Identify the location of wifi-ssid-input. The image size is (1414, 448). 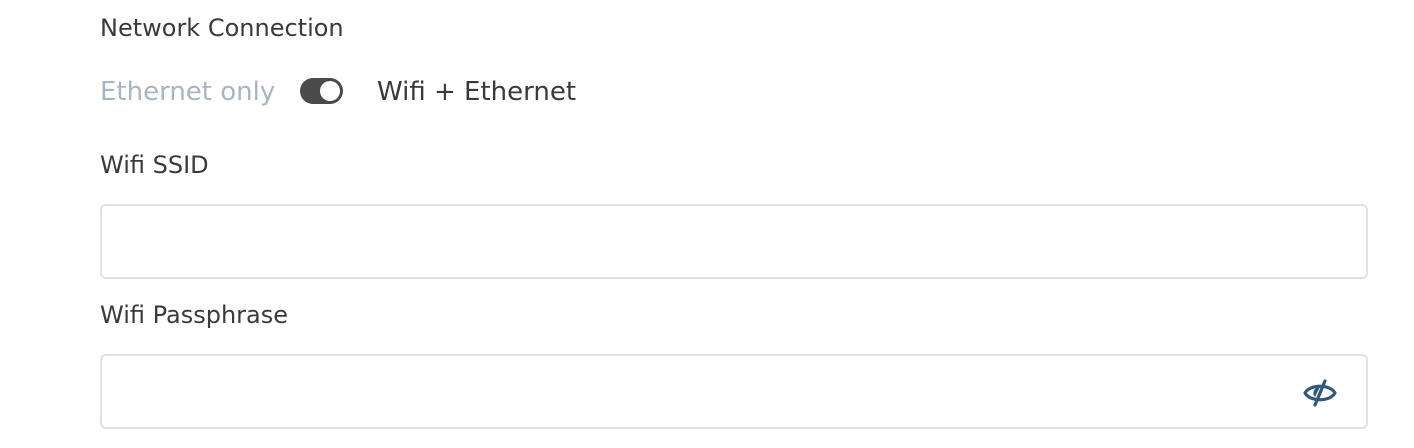
(705, 241).